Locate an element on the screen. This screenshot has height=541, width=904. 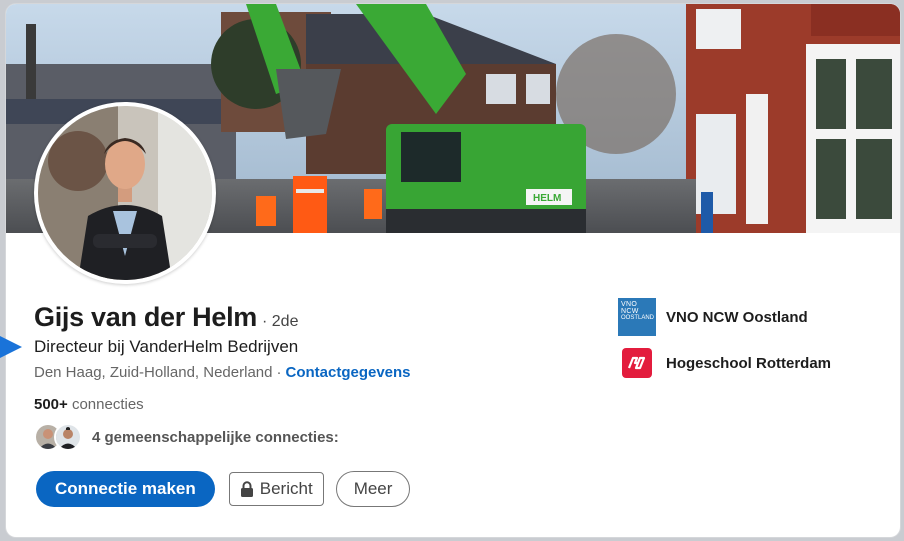
hogeschool-rotterdam-logo-icon is located at coordinates (637, 363).